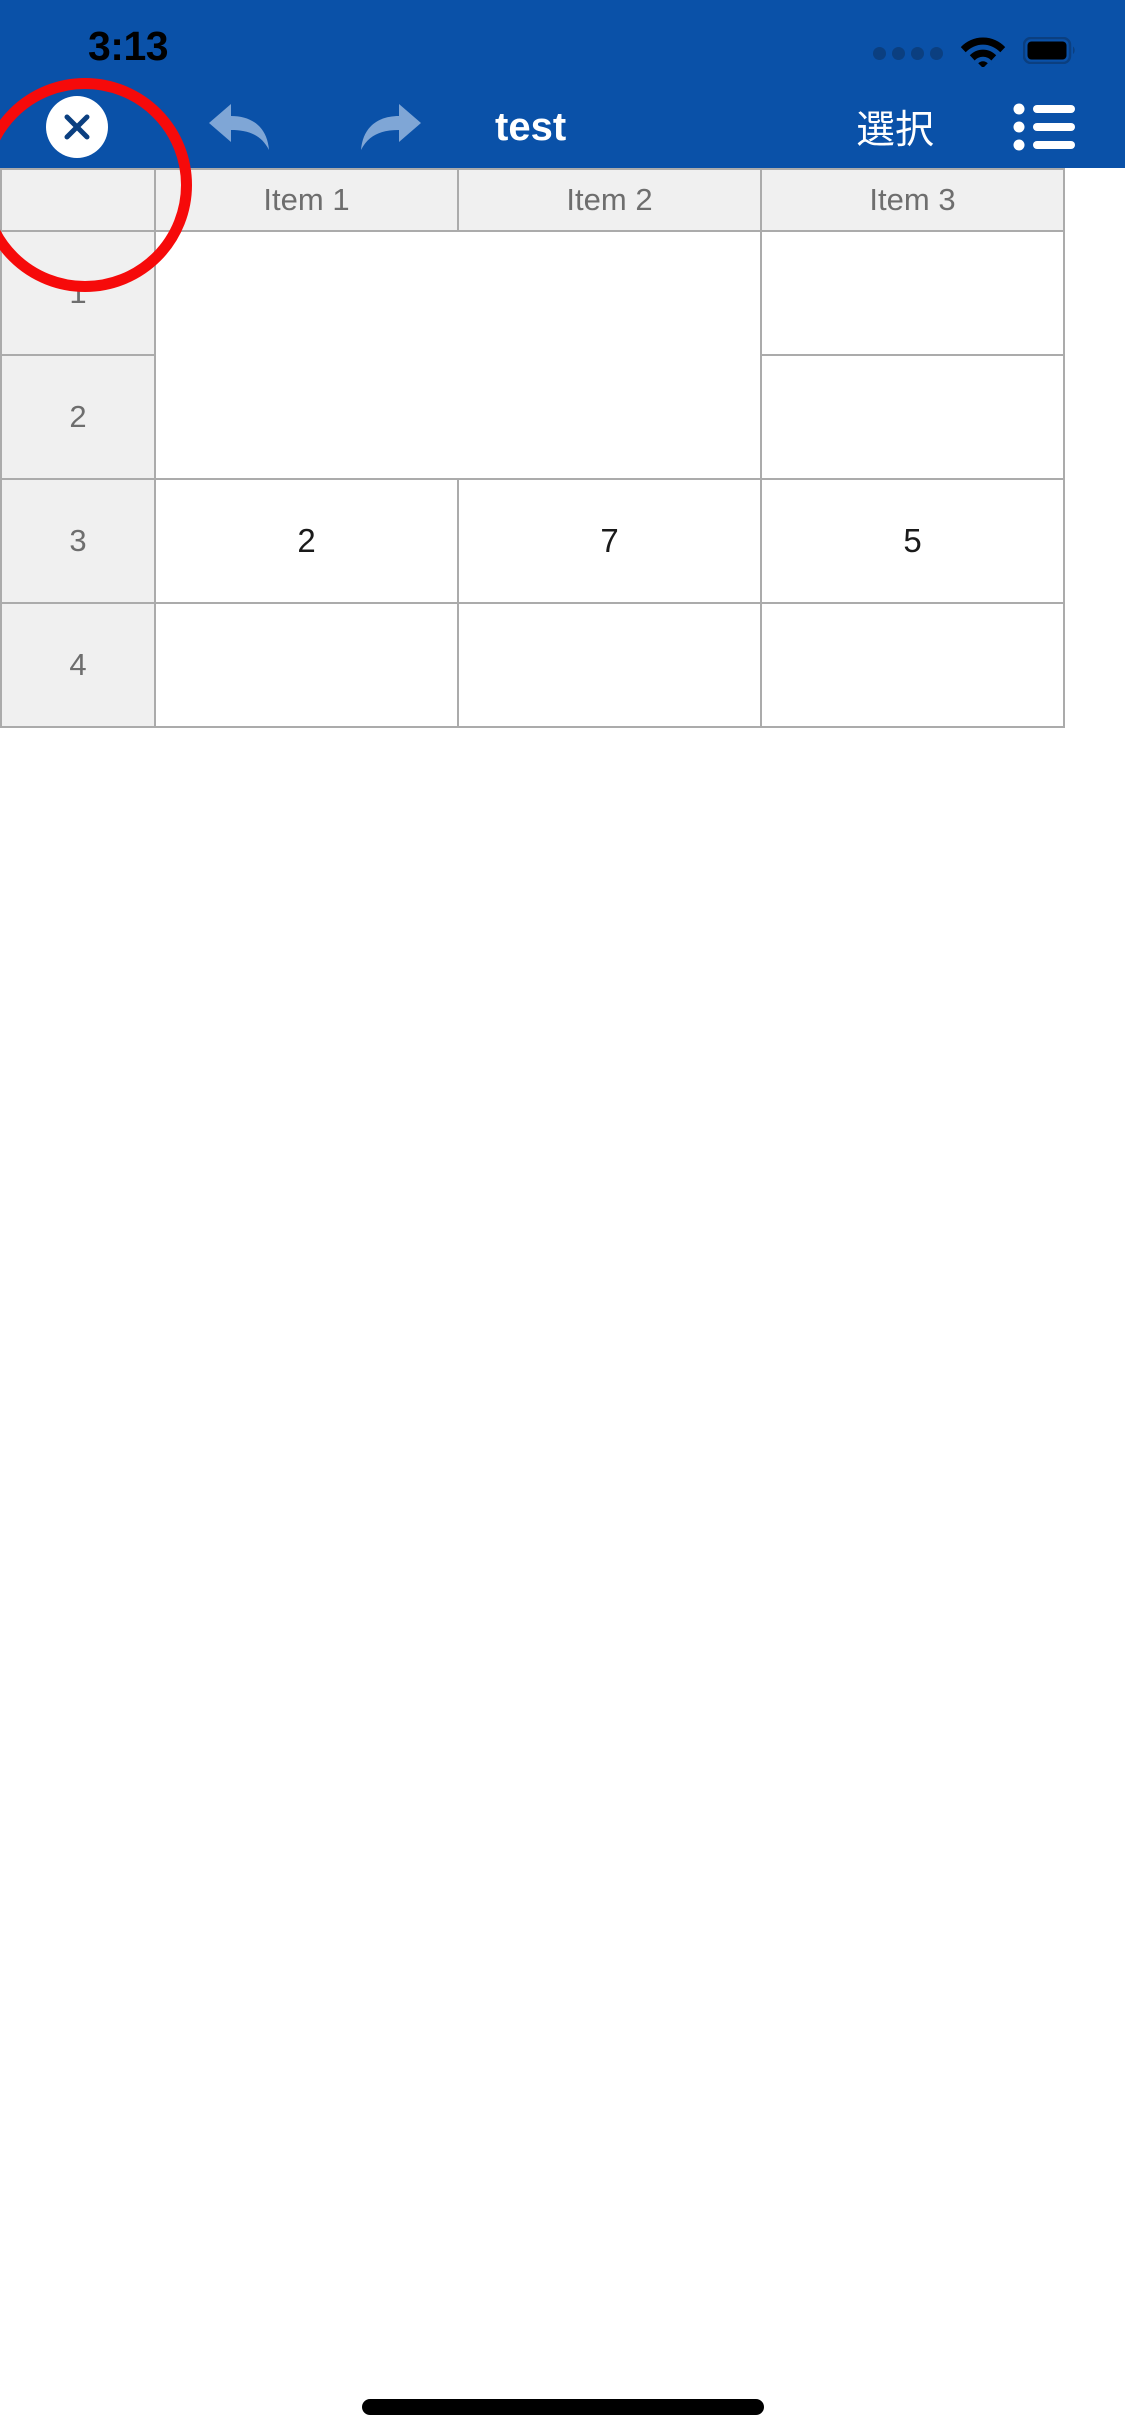 This screenshot has width=1125, height=2436. Describe the element at coordinates (78, 665) in the screenshot. I see `row-header-4: 4` at that location.